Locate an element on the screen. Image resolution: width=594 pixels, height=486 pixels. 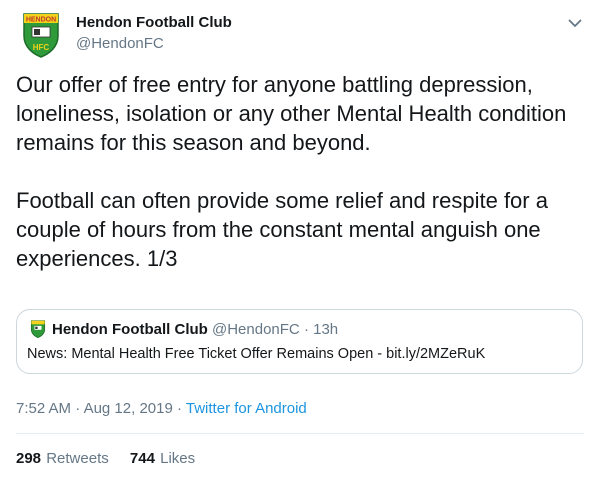
quote-avatar is located at coordinates (38, 329).